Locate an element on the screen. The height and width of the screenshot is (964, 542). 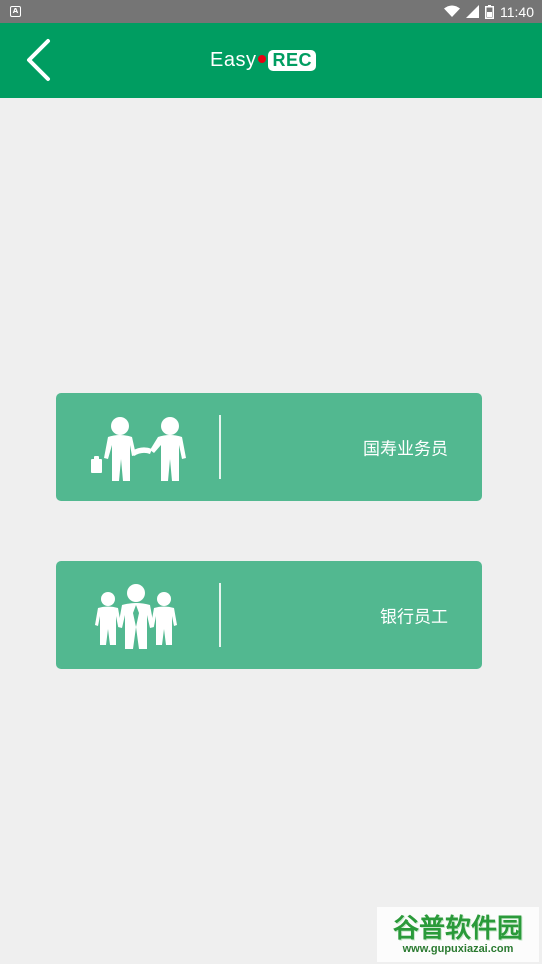
role-label-agent: 国寿业务员 is located at coordinates (405, 447).